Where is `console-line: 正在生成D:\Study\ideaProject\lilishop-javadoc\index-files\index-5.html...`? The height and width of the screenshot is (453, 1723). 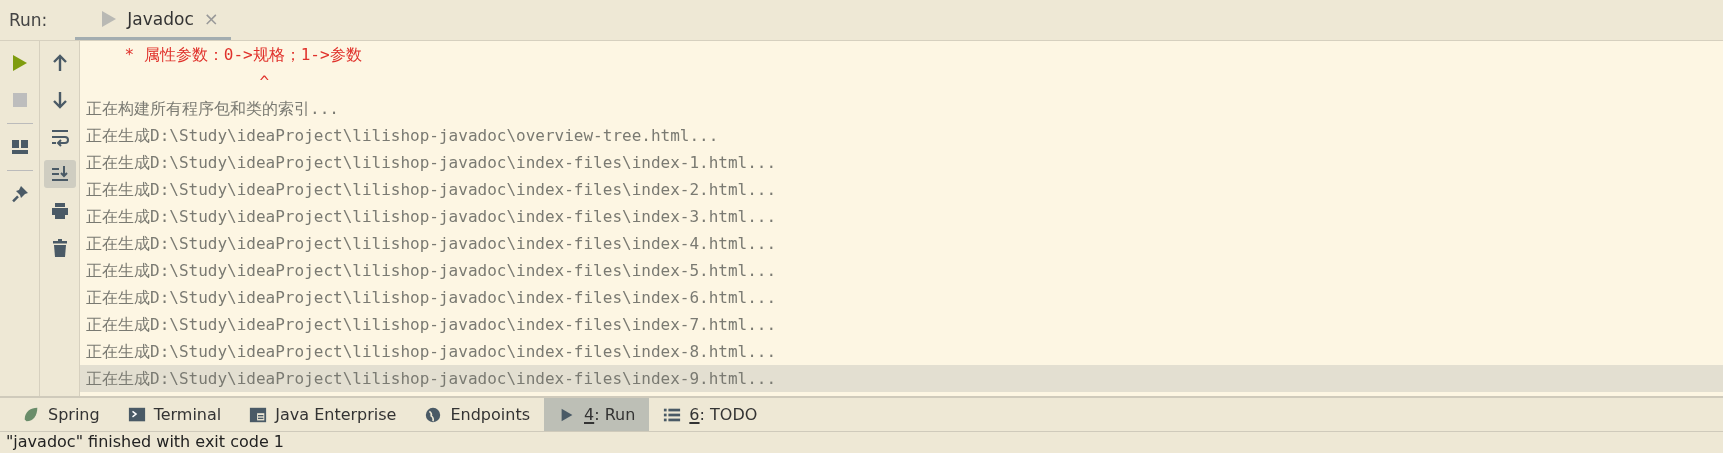 console-line: 正在生成D:\Study\ideaProject\lilishop-javadoc\index-files\index-5.html... is located at coordinates (431, 271).